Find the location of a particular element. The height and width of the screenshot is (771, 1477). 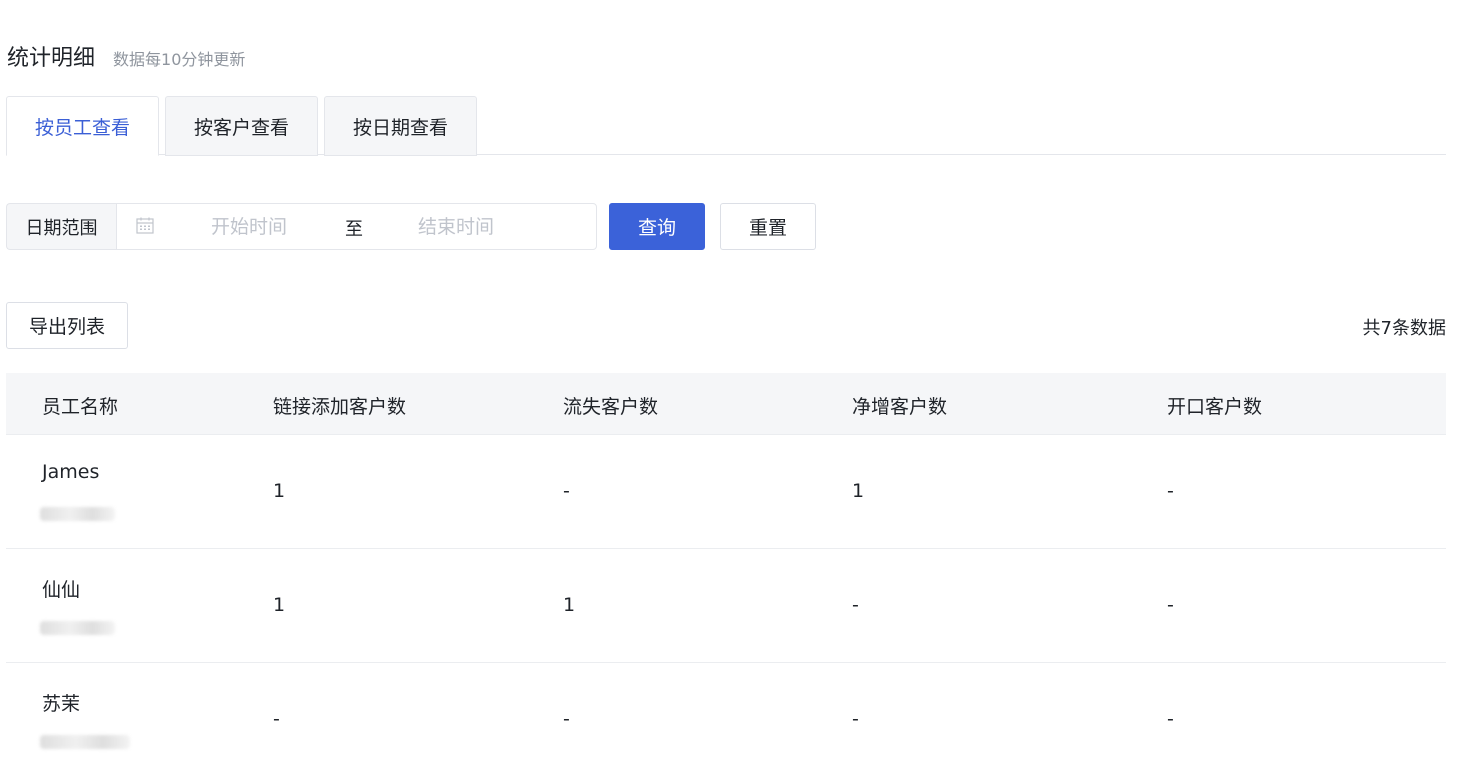

update-note: 数据每10分钟更新 is located at coordinates (179, 59).